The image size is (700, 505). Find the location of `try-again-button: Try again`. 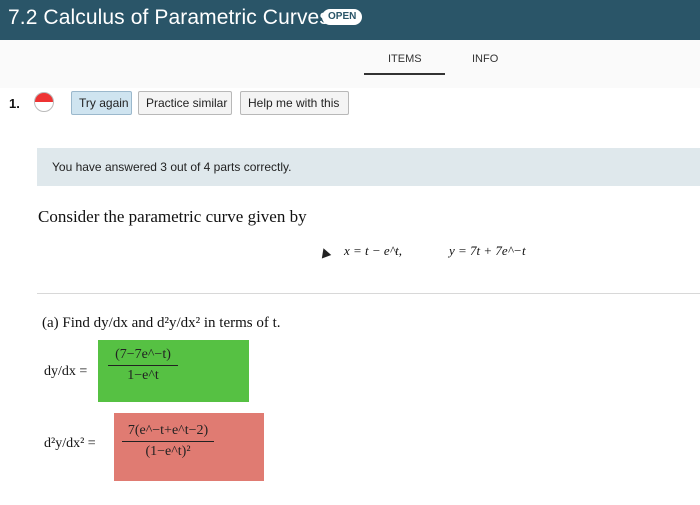

try-again-button: Try again is located at coordinates (101, 103).